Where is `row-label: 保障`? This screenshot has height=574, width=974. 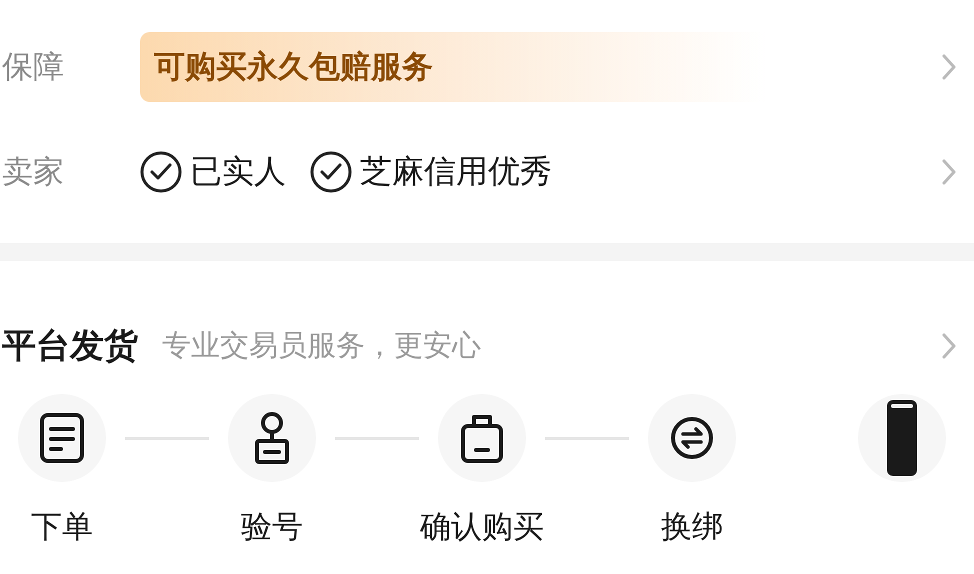
row-label: 保障 is located at coordinates (33, 67).